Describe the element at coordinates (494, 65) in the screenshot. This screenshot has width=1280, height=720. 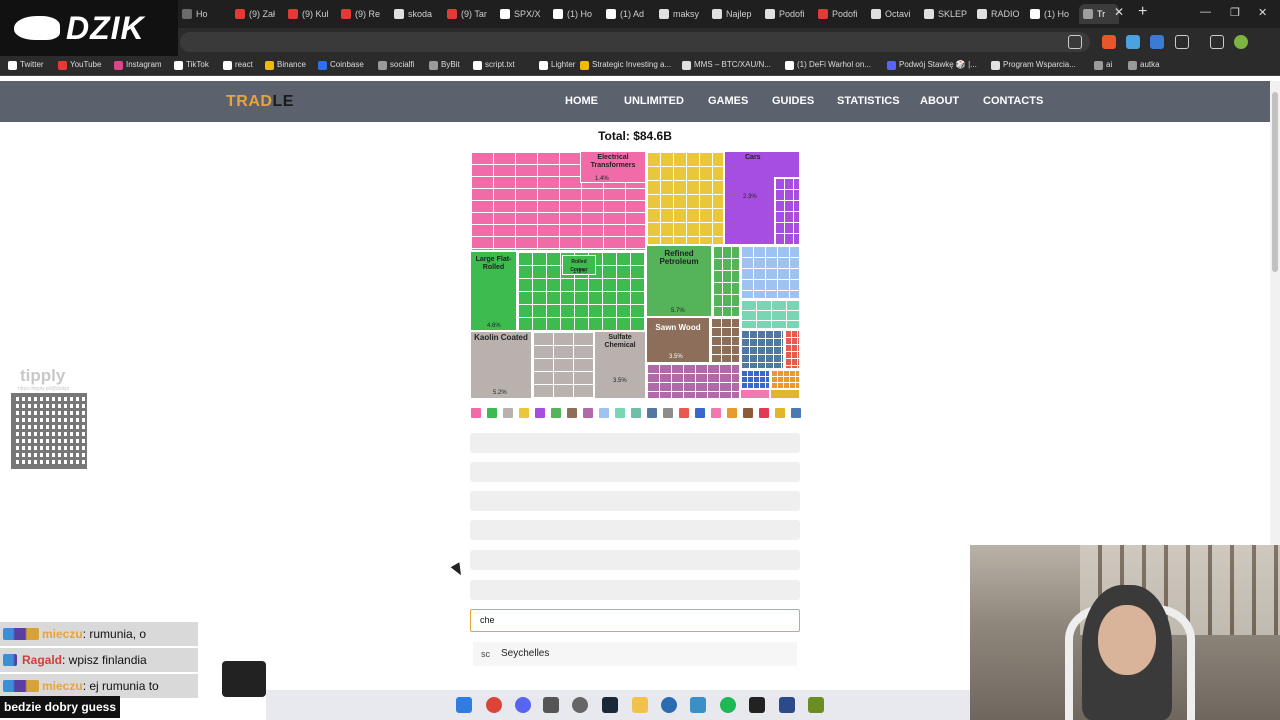
I see `bookmark-item: script.txt` at that location.